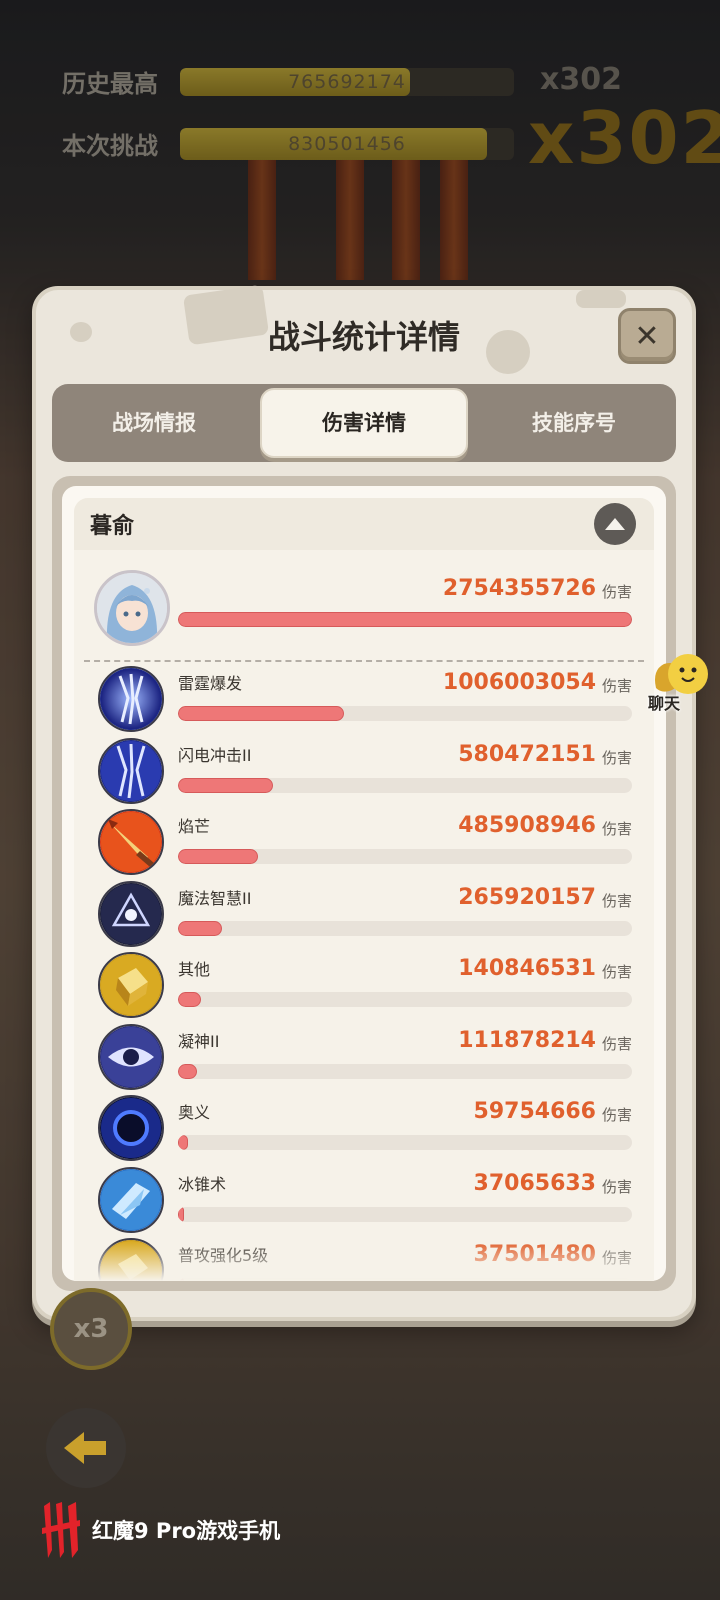 This screenshot has width=720, height=1600. I want to click on hero-damage-unit: 伤害, so click(616, 592).